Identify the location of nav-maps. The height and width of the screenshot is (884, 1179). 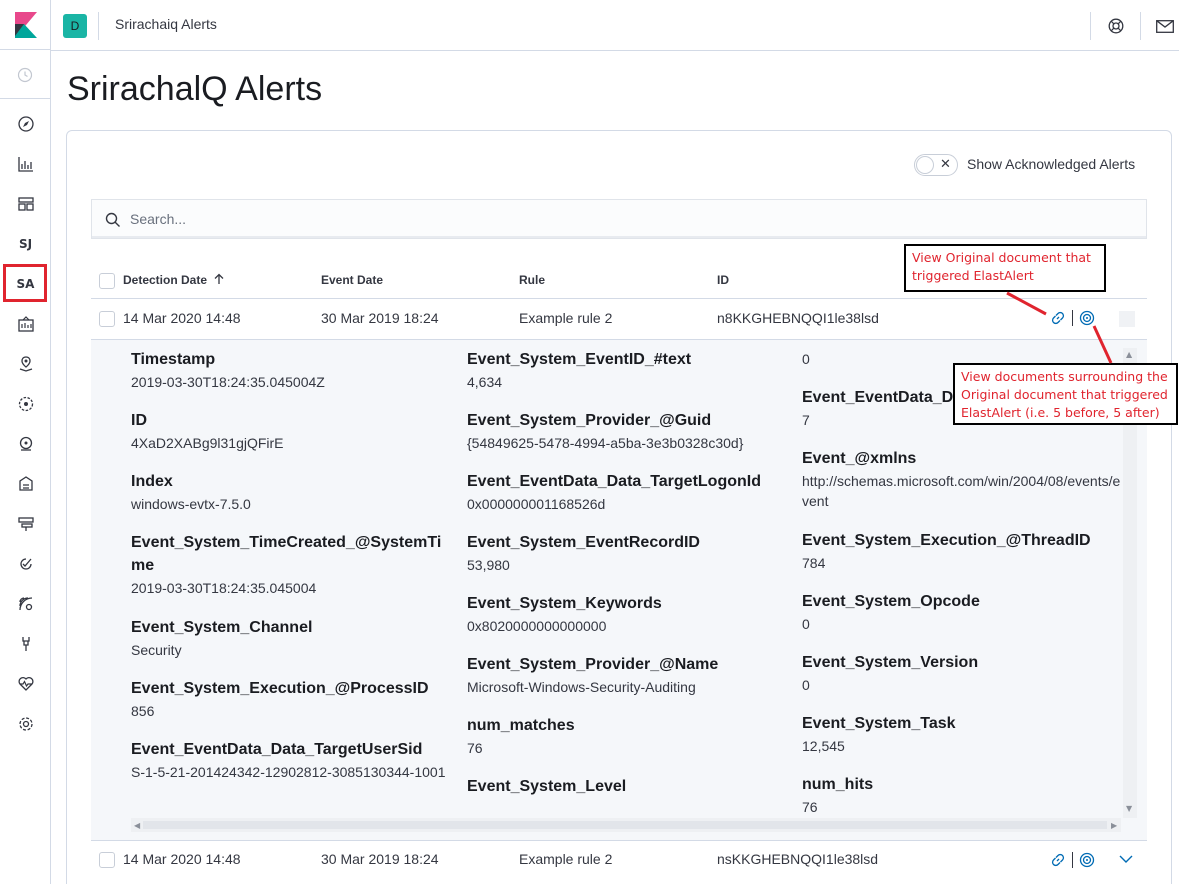
(25, 364).